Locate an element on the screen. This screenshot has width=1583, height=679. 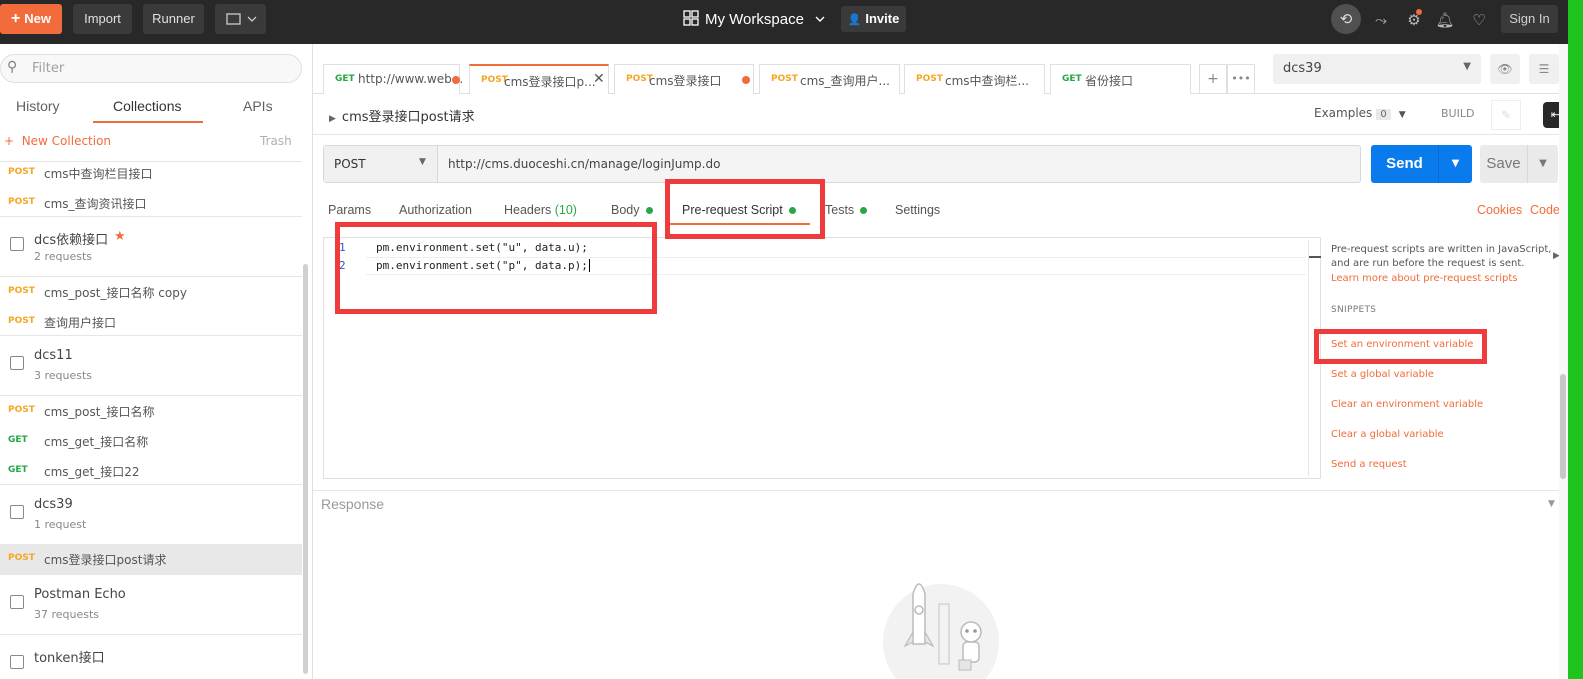
new-window-button is located at coordinates (240, 19).